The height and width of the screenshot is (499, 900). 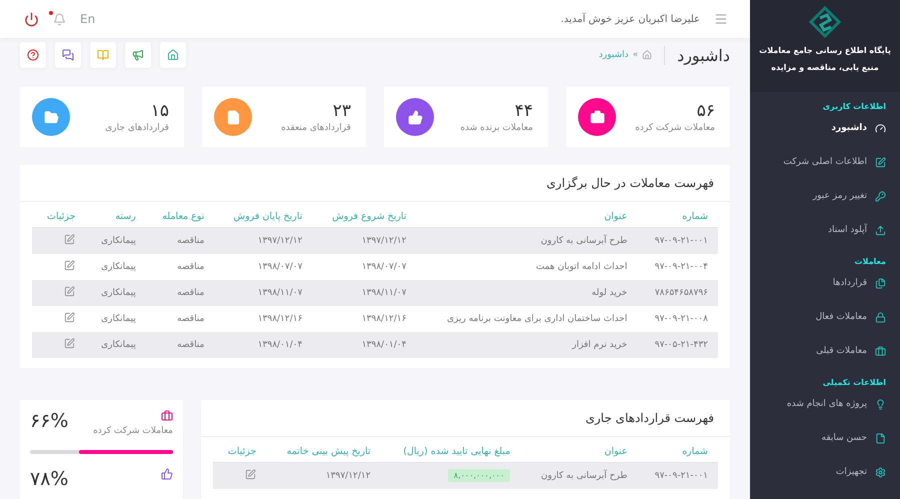 What do you see at coordinates (825, 230) in the screenshot?
I see `sidebar-item: آپلود اسناد` at bounding box center [825, 230].